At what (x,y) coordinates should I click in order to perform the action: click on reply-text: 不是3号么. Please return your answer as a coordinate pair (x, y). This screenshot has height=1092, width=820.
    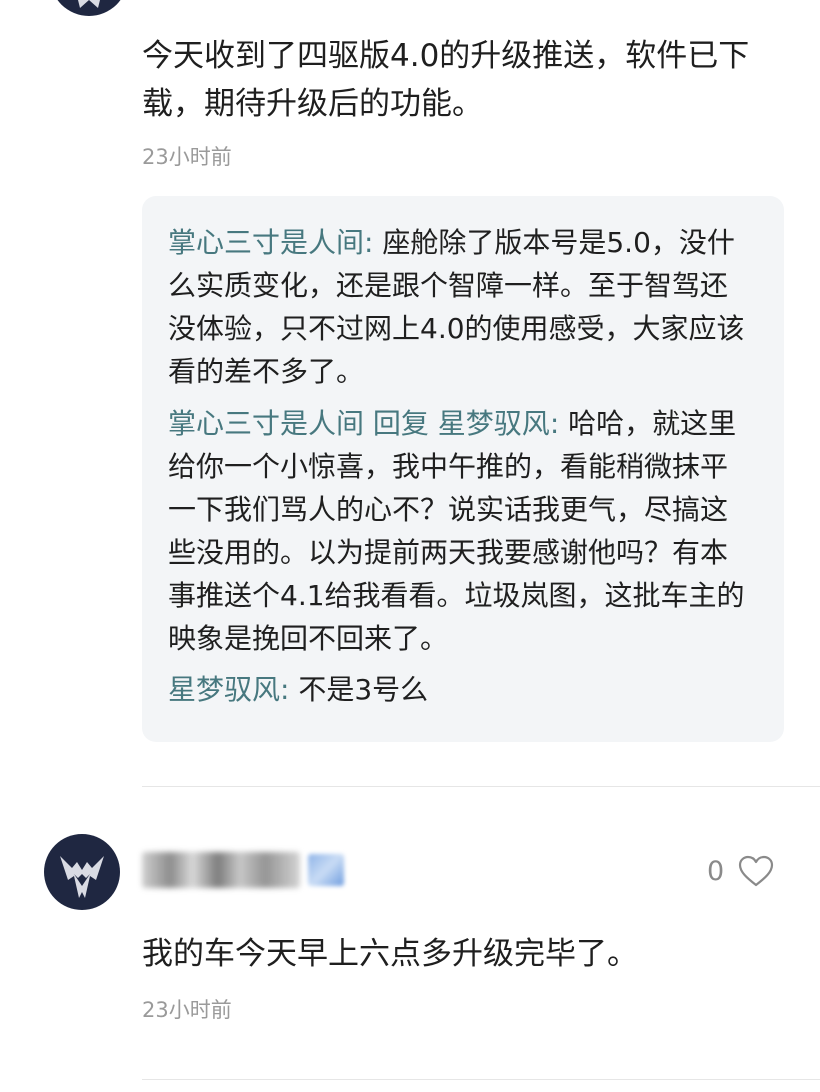
    Looking at the image, I should click on (363, 689).